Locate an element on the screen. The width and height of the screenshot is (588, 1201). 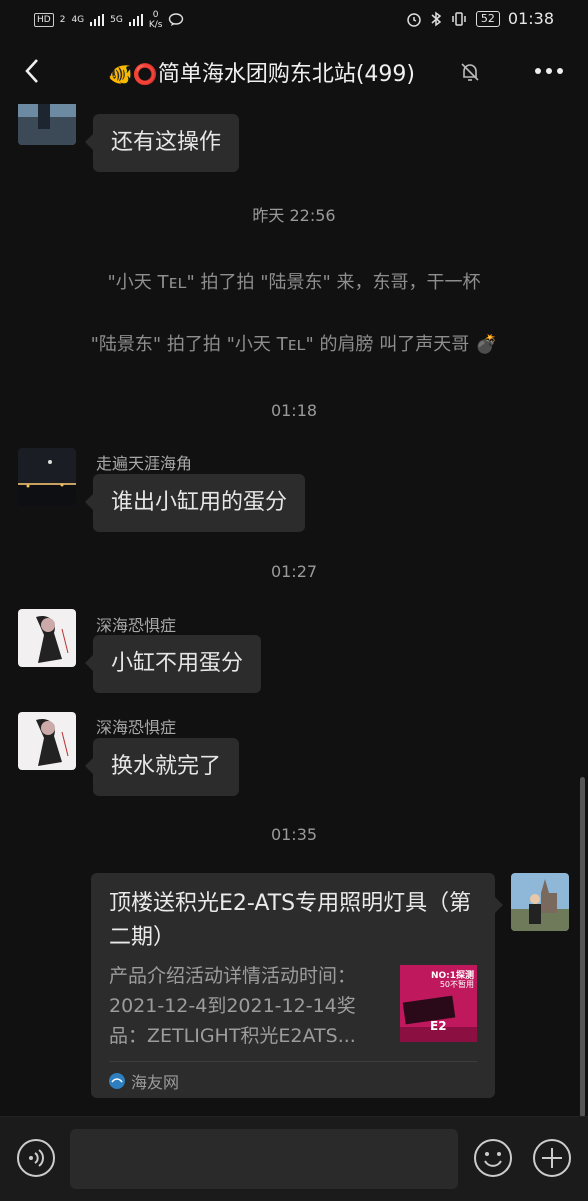
source-logo-icon is located at coordinates (117, 1081).